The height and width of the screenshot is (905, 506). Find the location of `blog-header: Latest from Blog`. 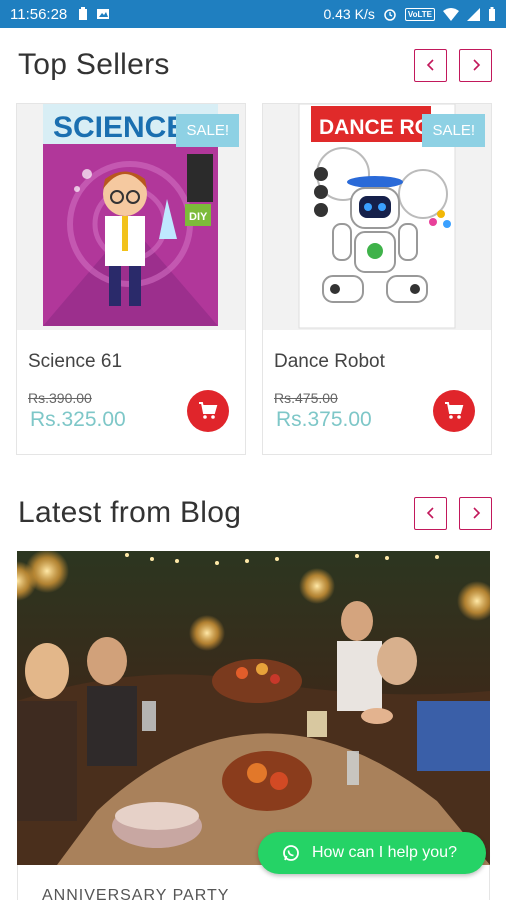

blog-header: Latest from Blog is located at coordinates (255, 513).